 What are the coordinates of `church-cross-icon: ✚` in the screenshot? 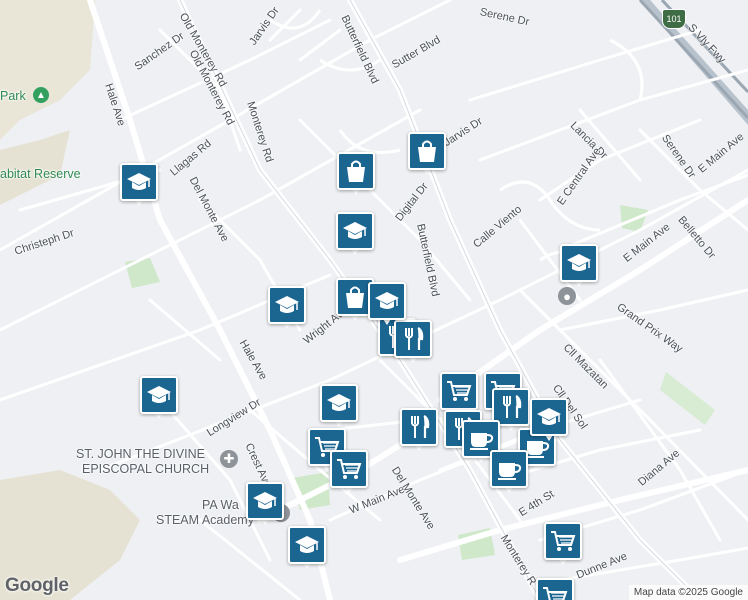 It's located at (229, 459).